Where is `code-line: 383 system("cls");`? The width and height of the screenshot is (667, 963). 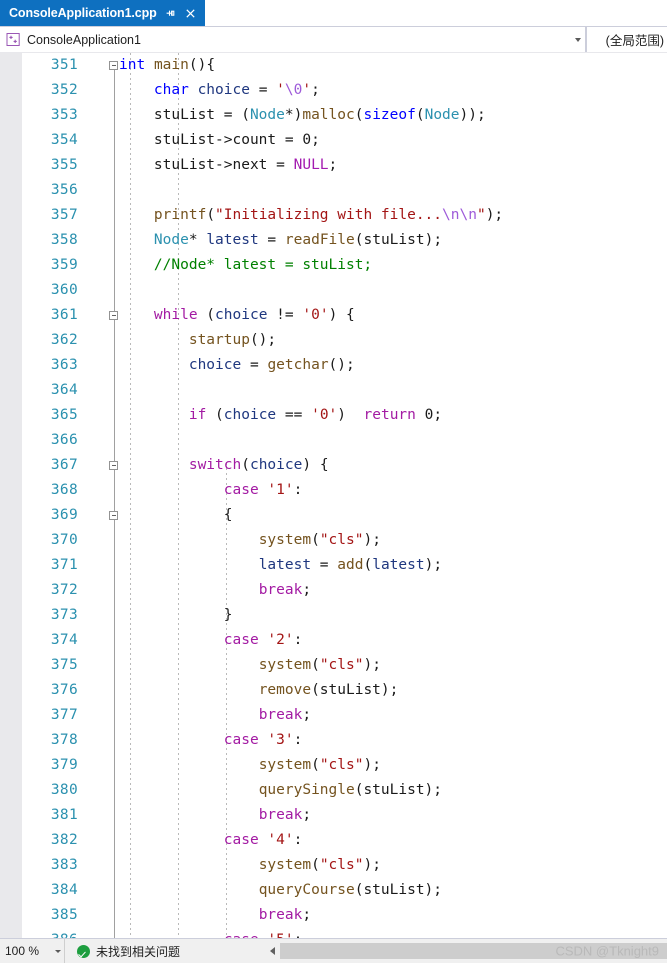
code-line: 383 system("cls"); is located at coordinates (333, 865).